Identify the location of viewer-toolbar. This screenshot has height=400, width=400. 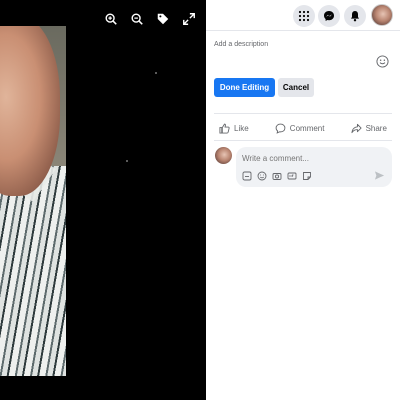
(150, 19).